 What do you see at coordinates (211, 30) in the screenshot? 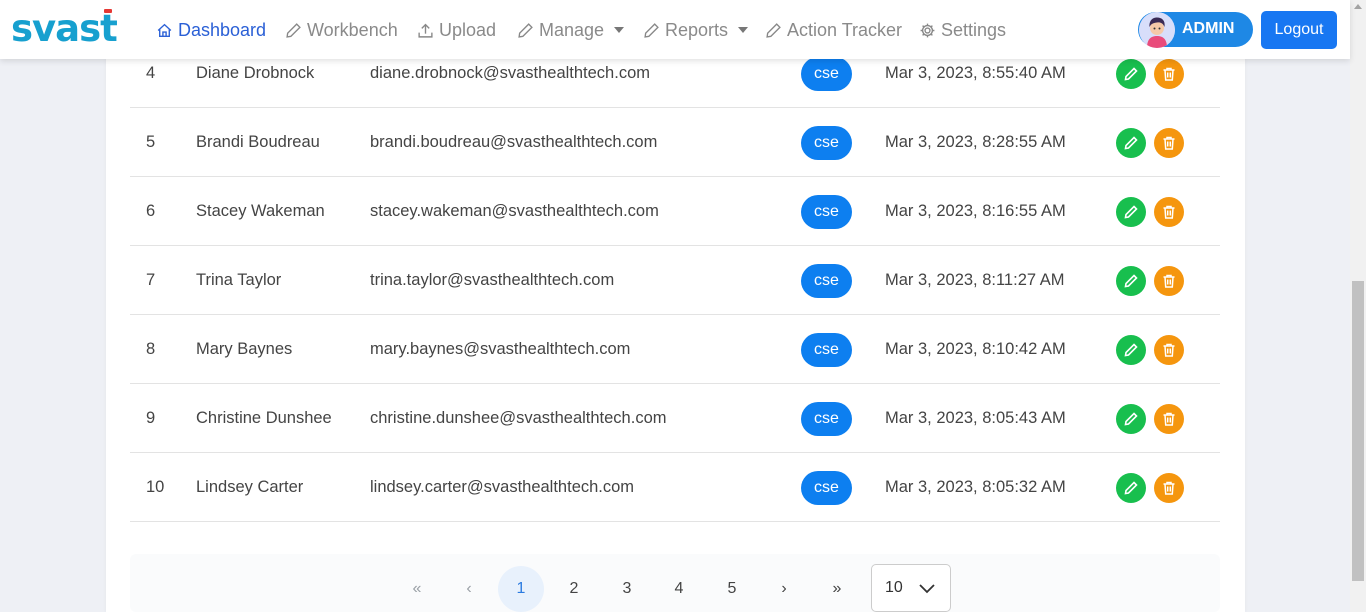
I see `nav-dashboard: Dashboard` at bounding box center [211, 30].